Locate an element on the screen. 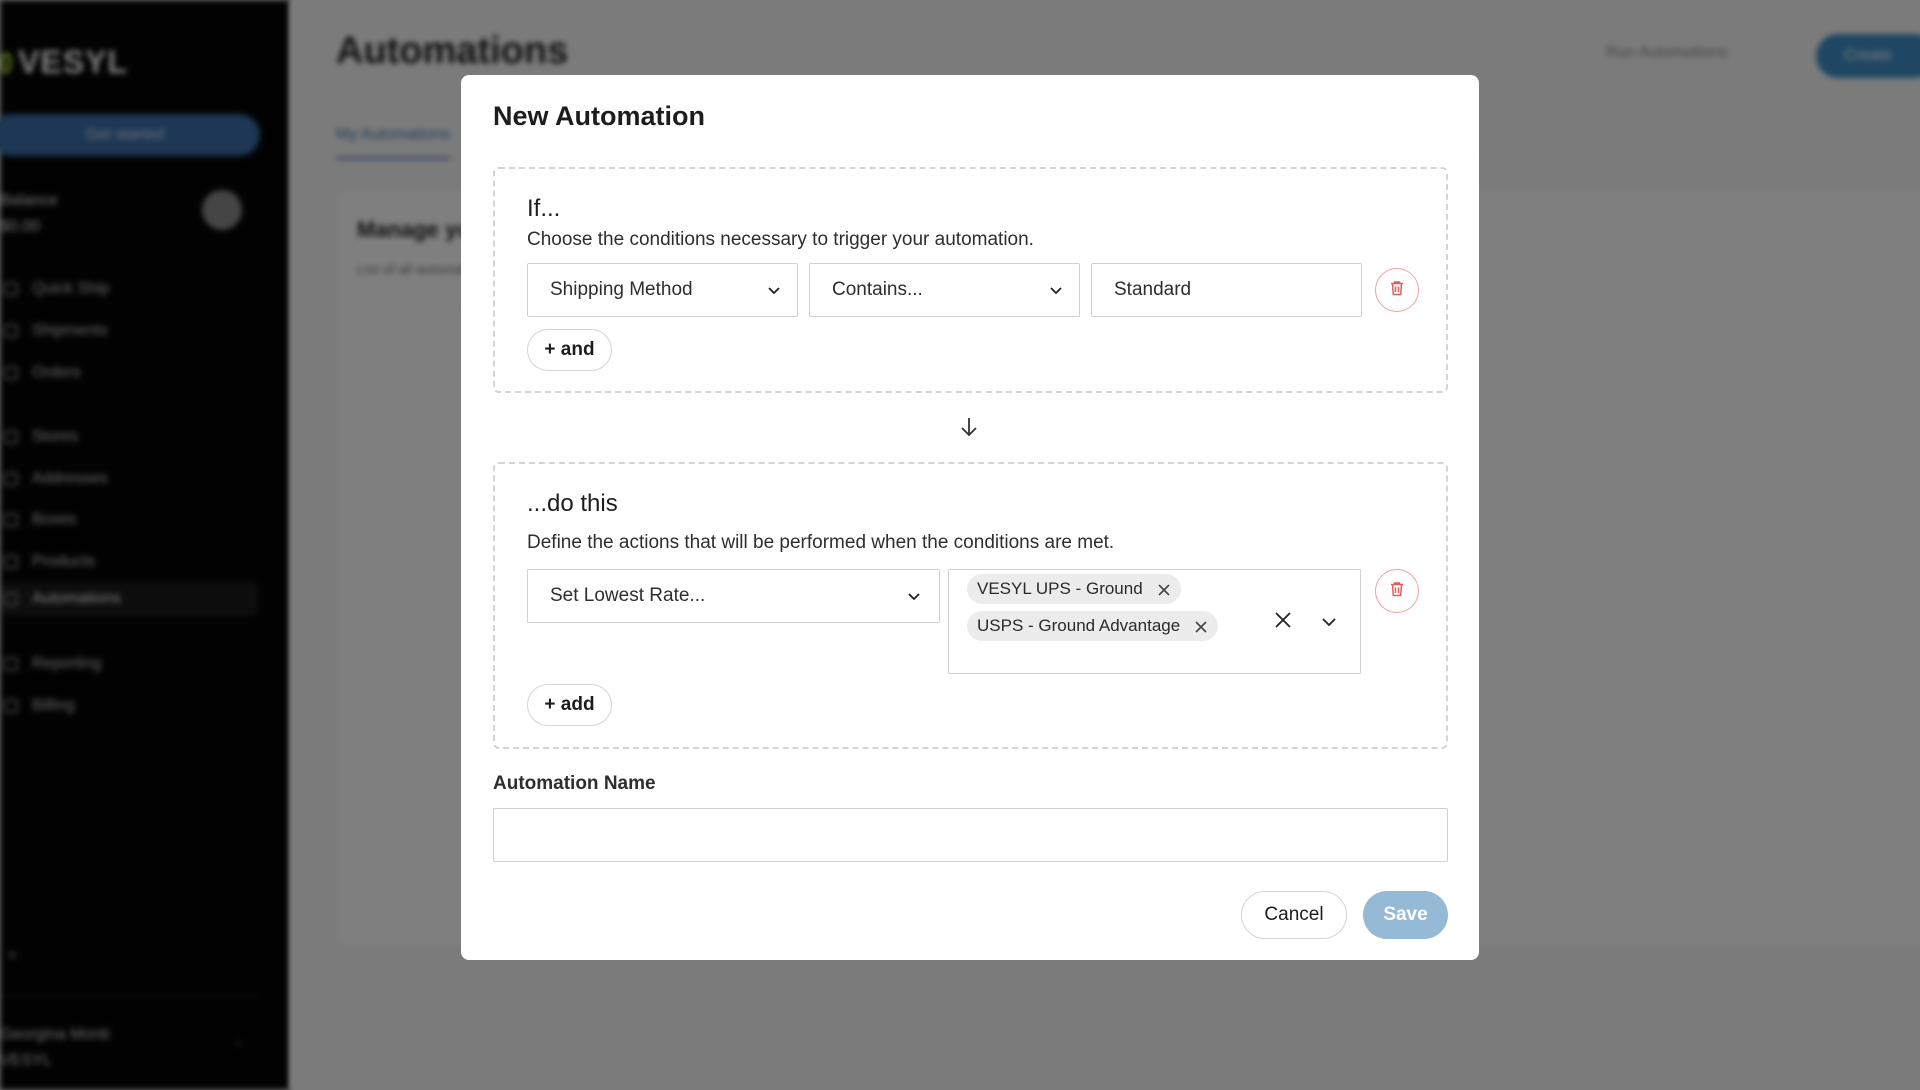 The width and height of the screenshot is (1920, 1090). save-button: Save is located at coordinates (1405, 915).